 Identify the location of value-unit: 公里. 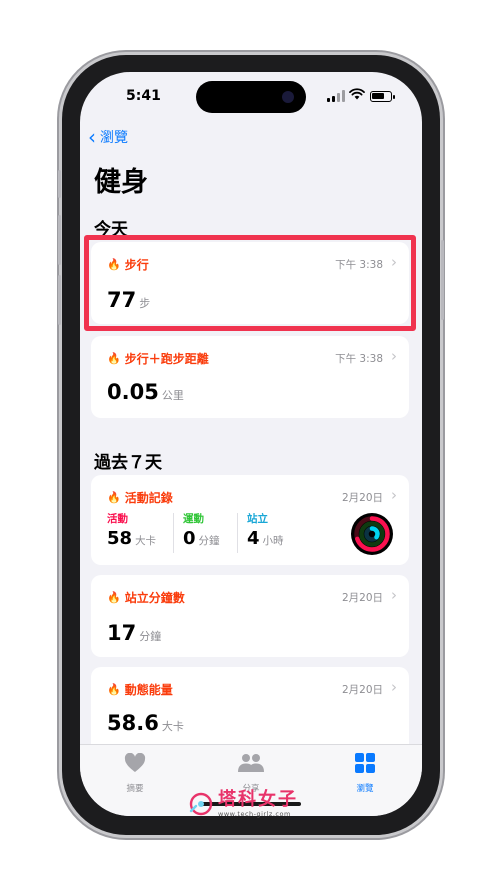
(172, 395).